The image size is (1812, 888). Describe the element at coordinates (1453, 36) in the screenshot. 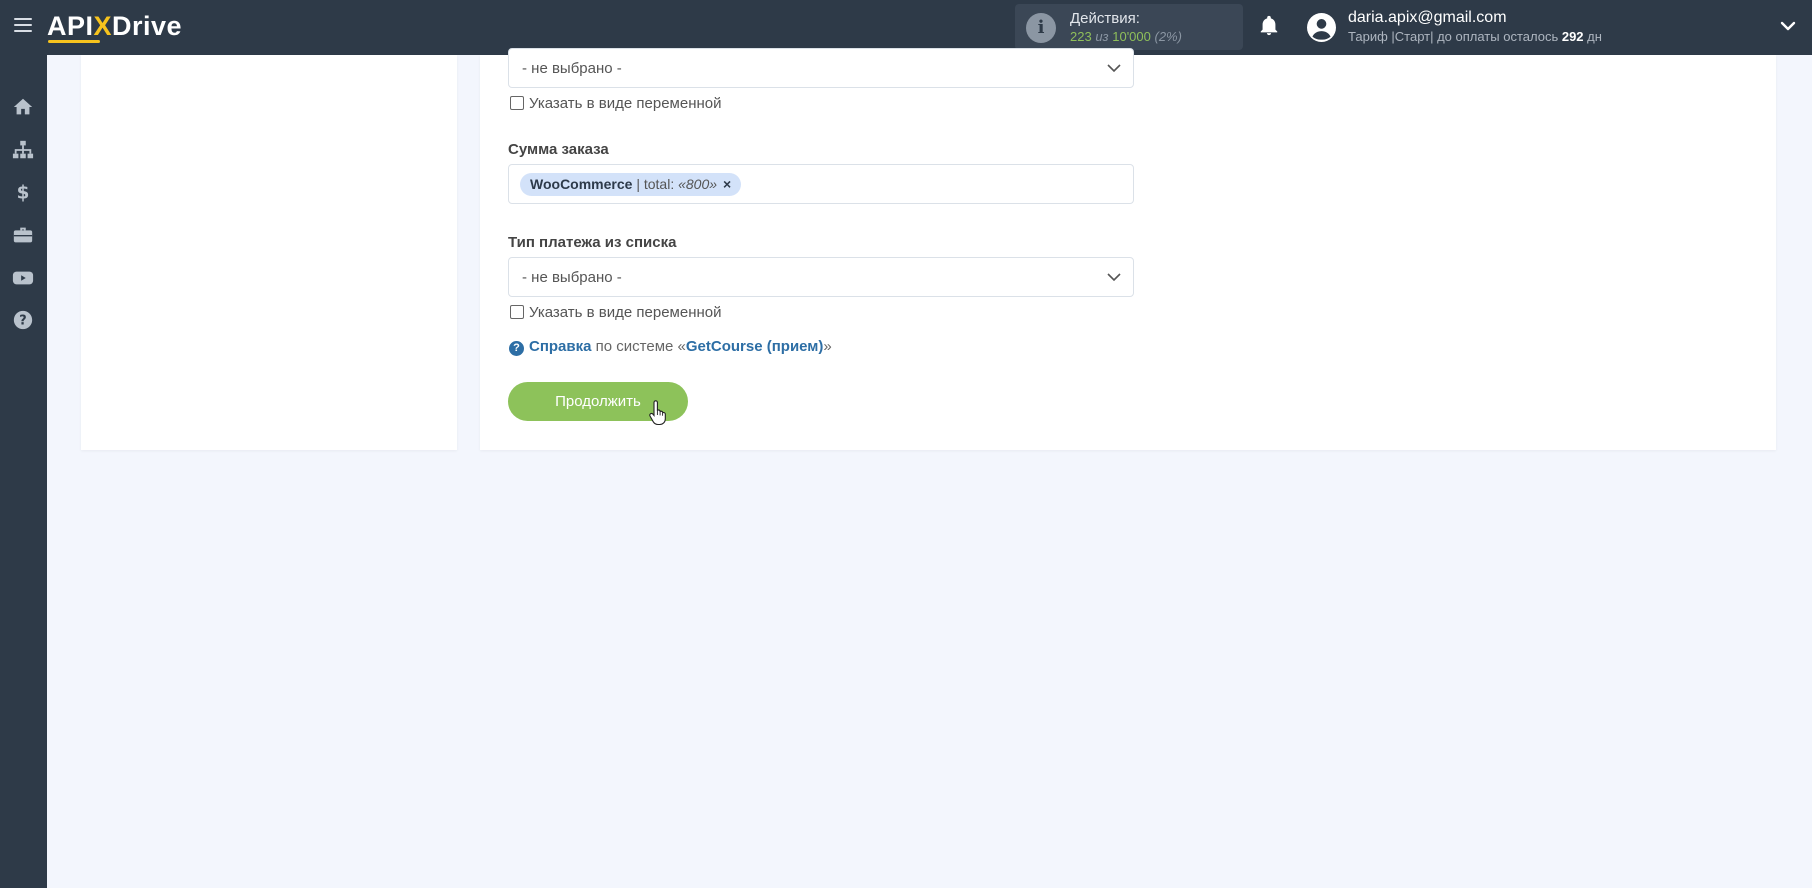

I see `tariff-text: Тариф |Старт| до оплаты осталось` at that location.